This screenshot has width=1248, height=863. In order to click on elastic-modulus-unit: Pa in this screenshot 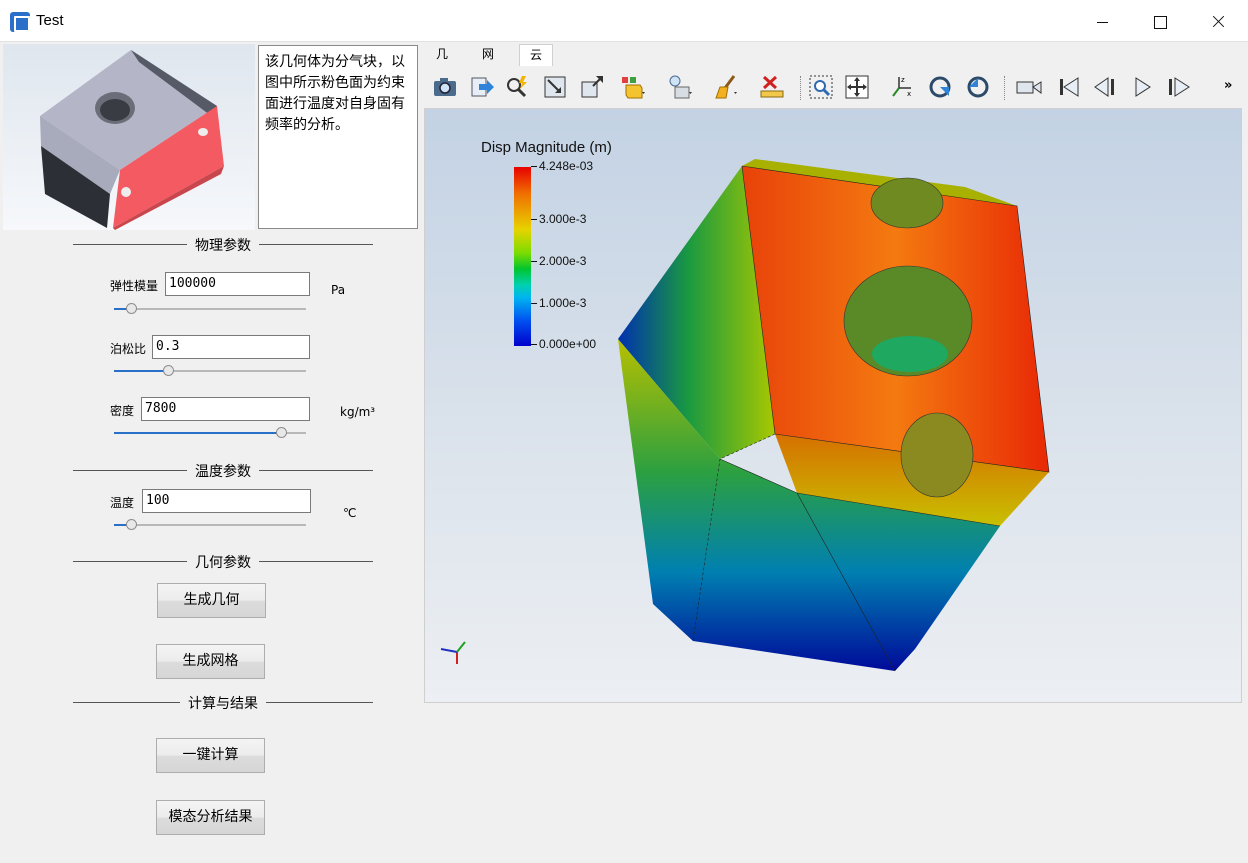, I will do `click(338, 290)`.